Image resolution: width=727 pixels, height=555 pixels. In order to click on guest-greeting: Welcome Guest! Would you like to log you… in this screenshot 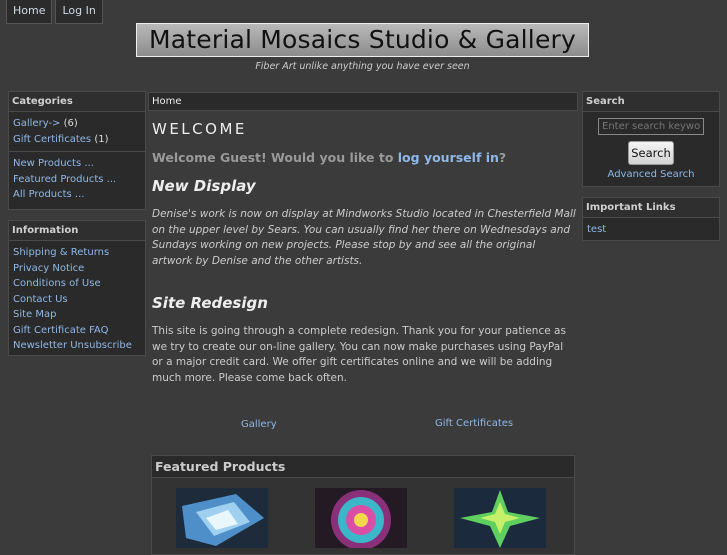, I will do `click(365, 157)`.